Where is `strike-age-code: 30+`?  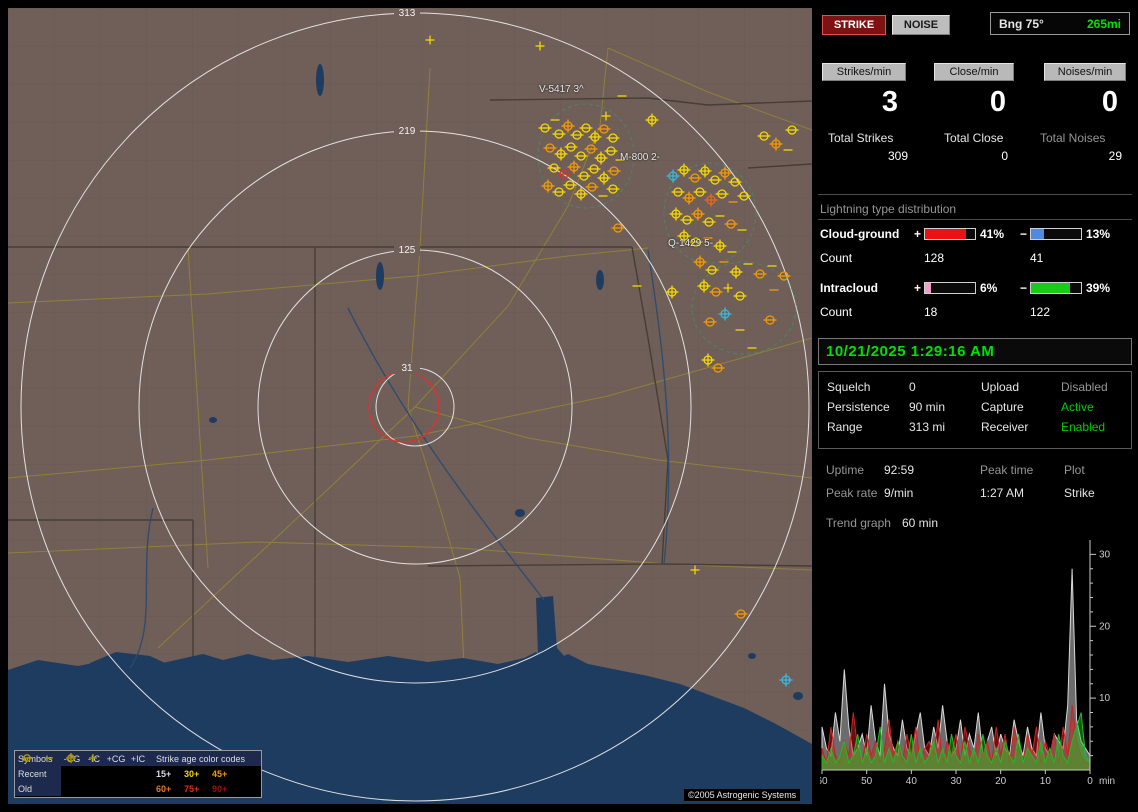
strike-age-code: 30+ is located at coordinates (192, 773).